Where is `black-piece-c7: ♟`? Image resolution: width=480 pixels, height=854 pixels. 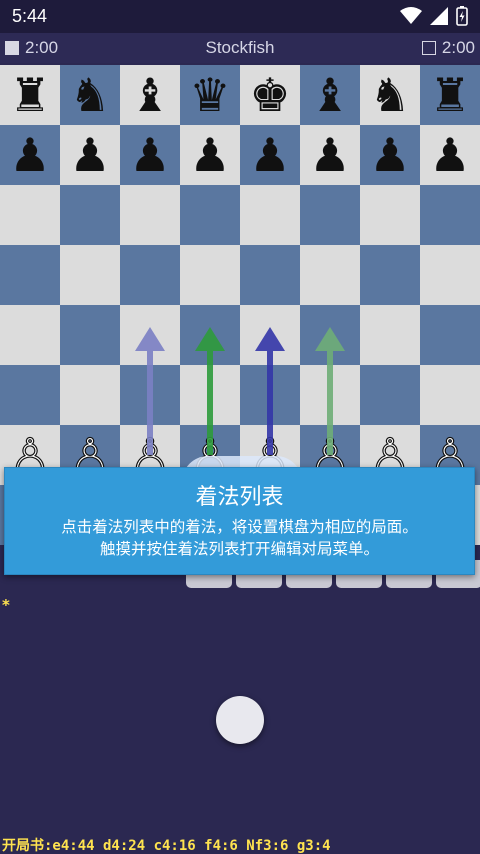 black-piece-c7: ♟ is located at coordinates (149, 155).